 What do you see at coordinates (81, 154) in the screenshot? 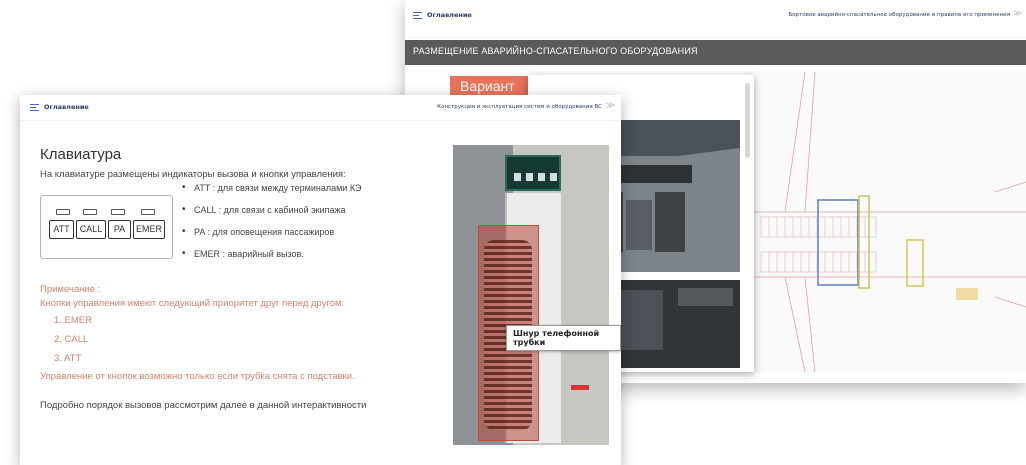
I see `page-title: Клавиатура` at bounding box center [81, 154].